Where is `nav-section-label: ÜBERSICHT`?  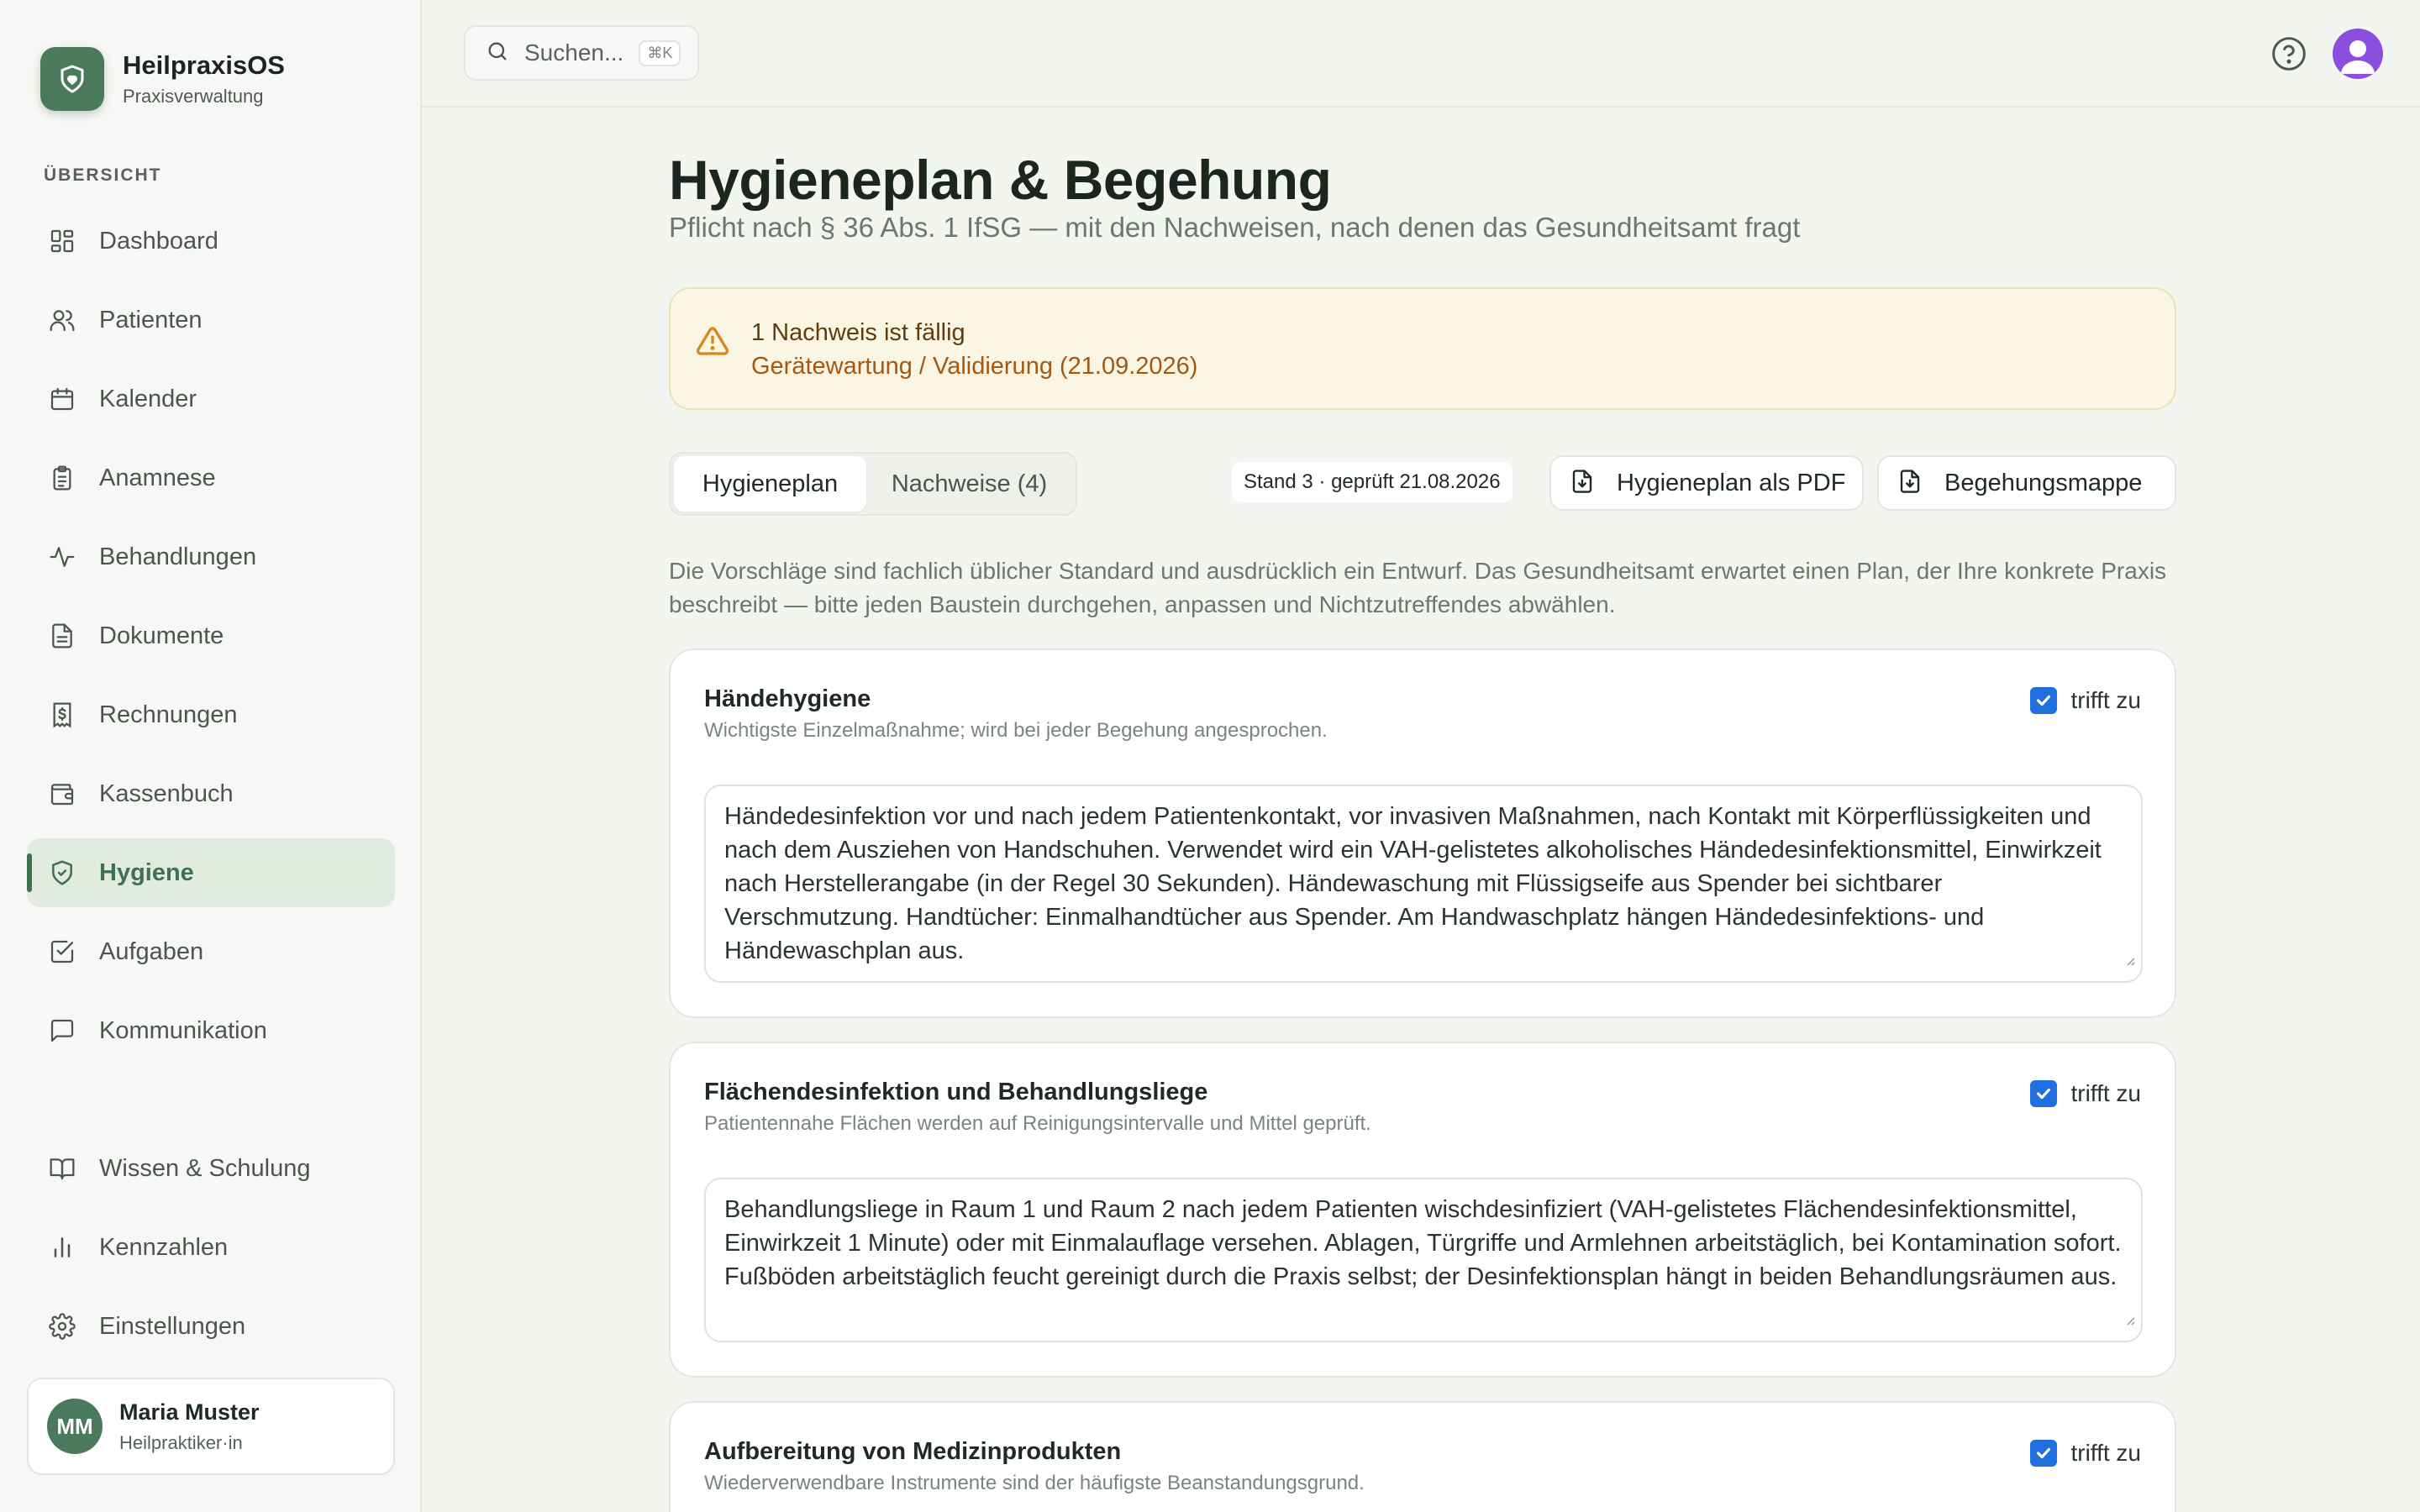
nav-section-label: ÜBERSICHT is located at coordinates (103, 175).